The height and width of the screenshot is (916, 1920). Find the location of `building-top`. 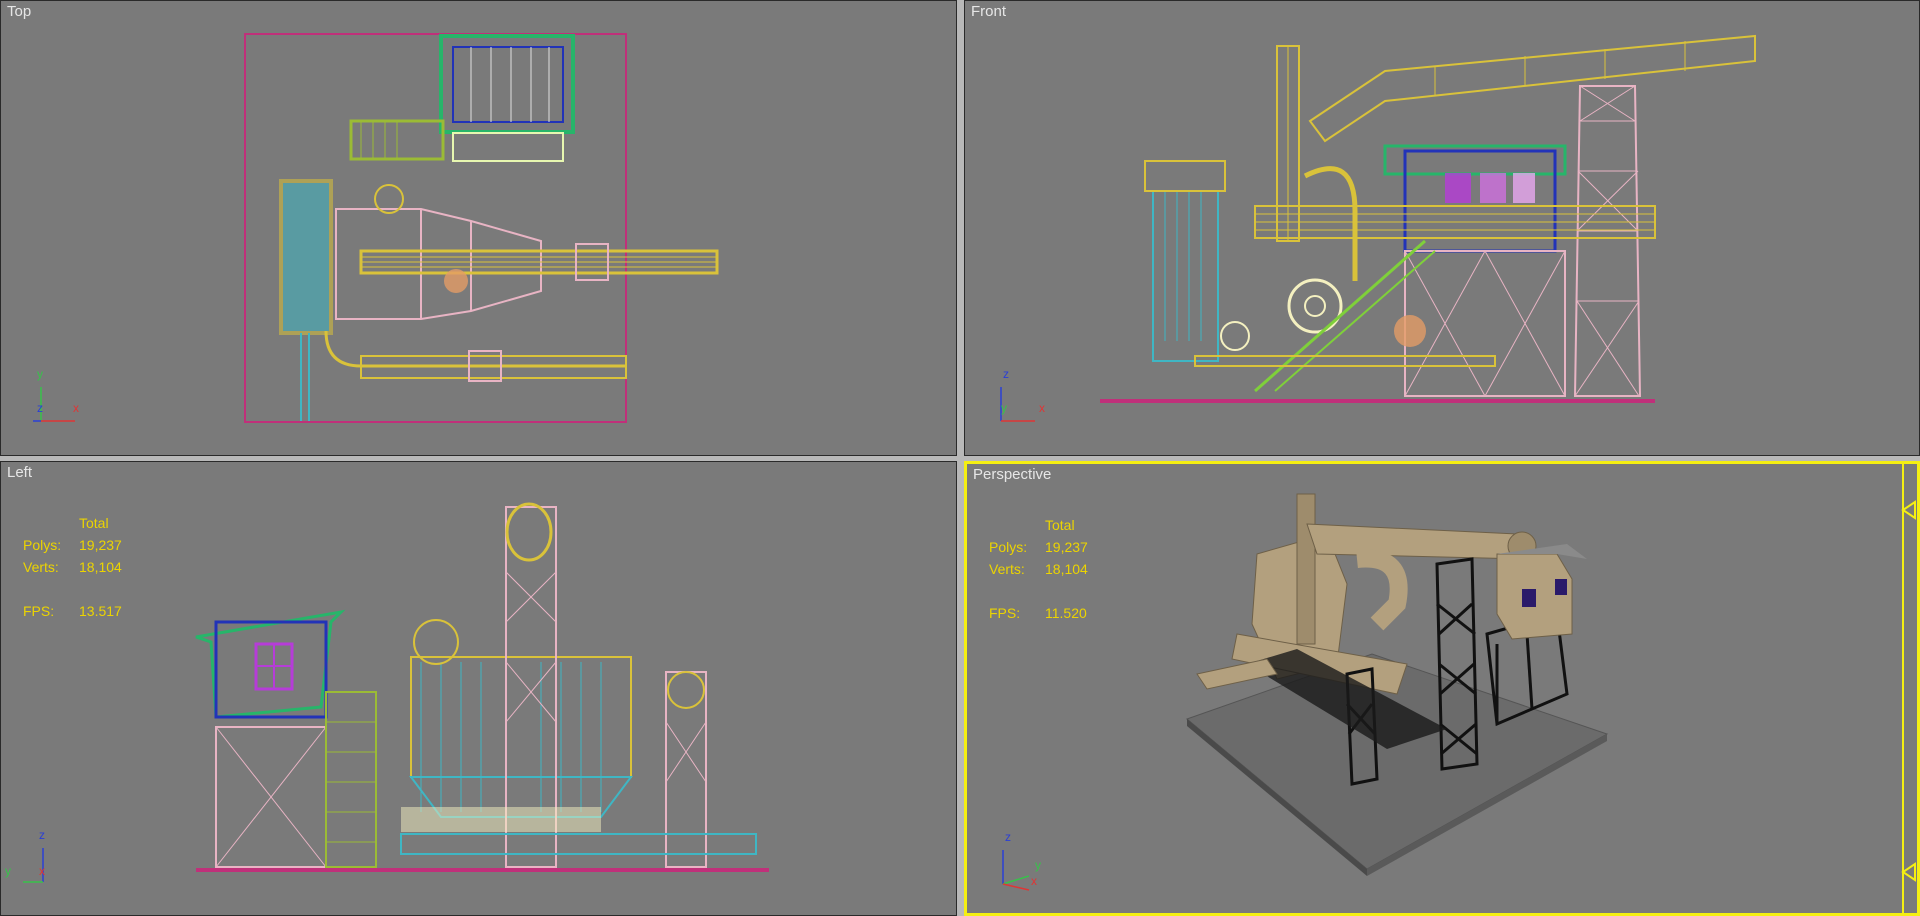

building-top is located at coordinates (507, 84).